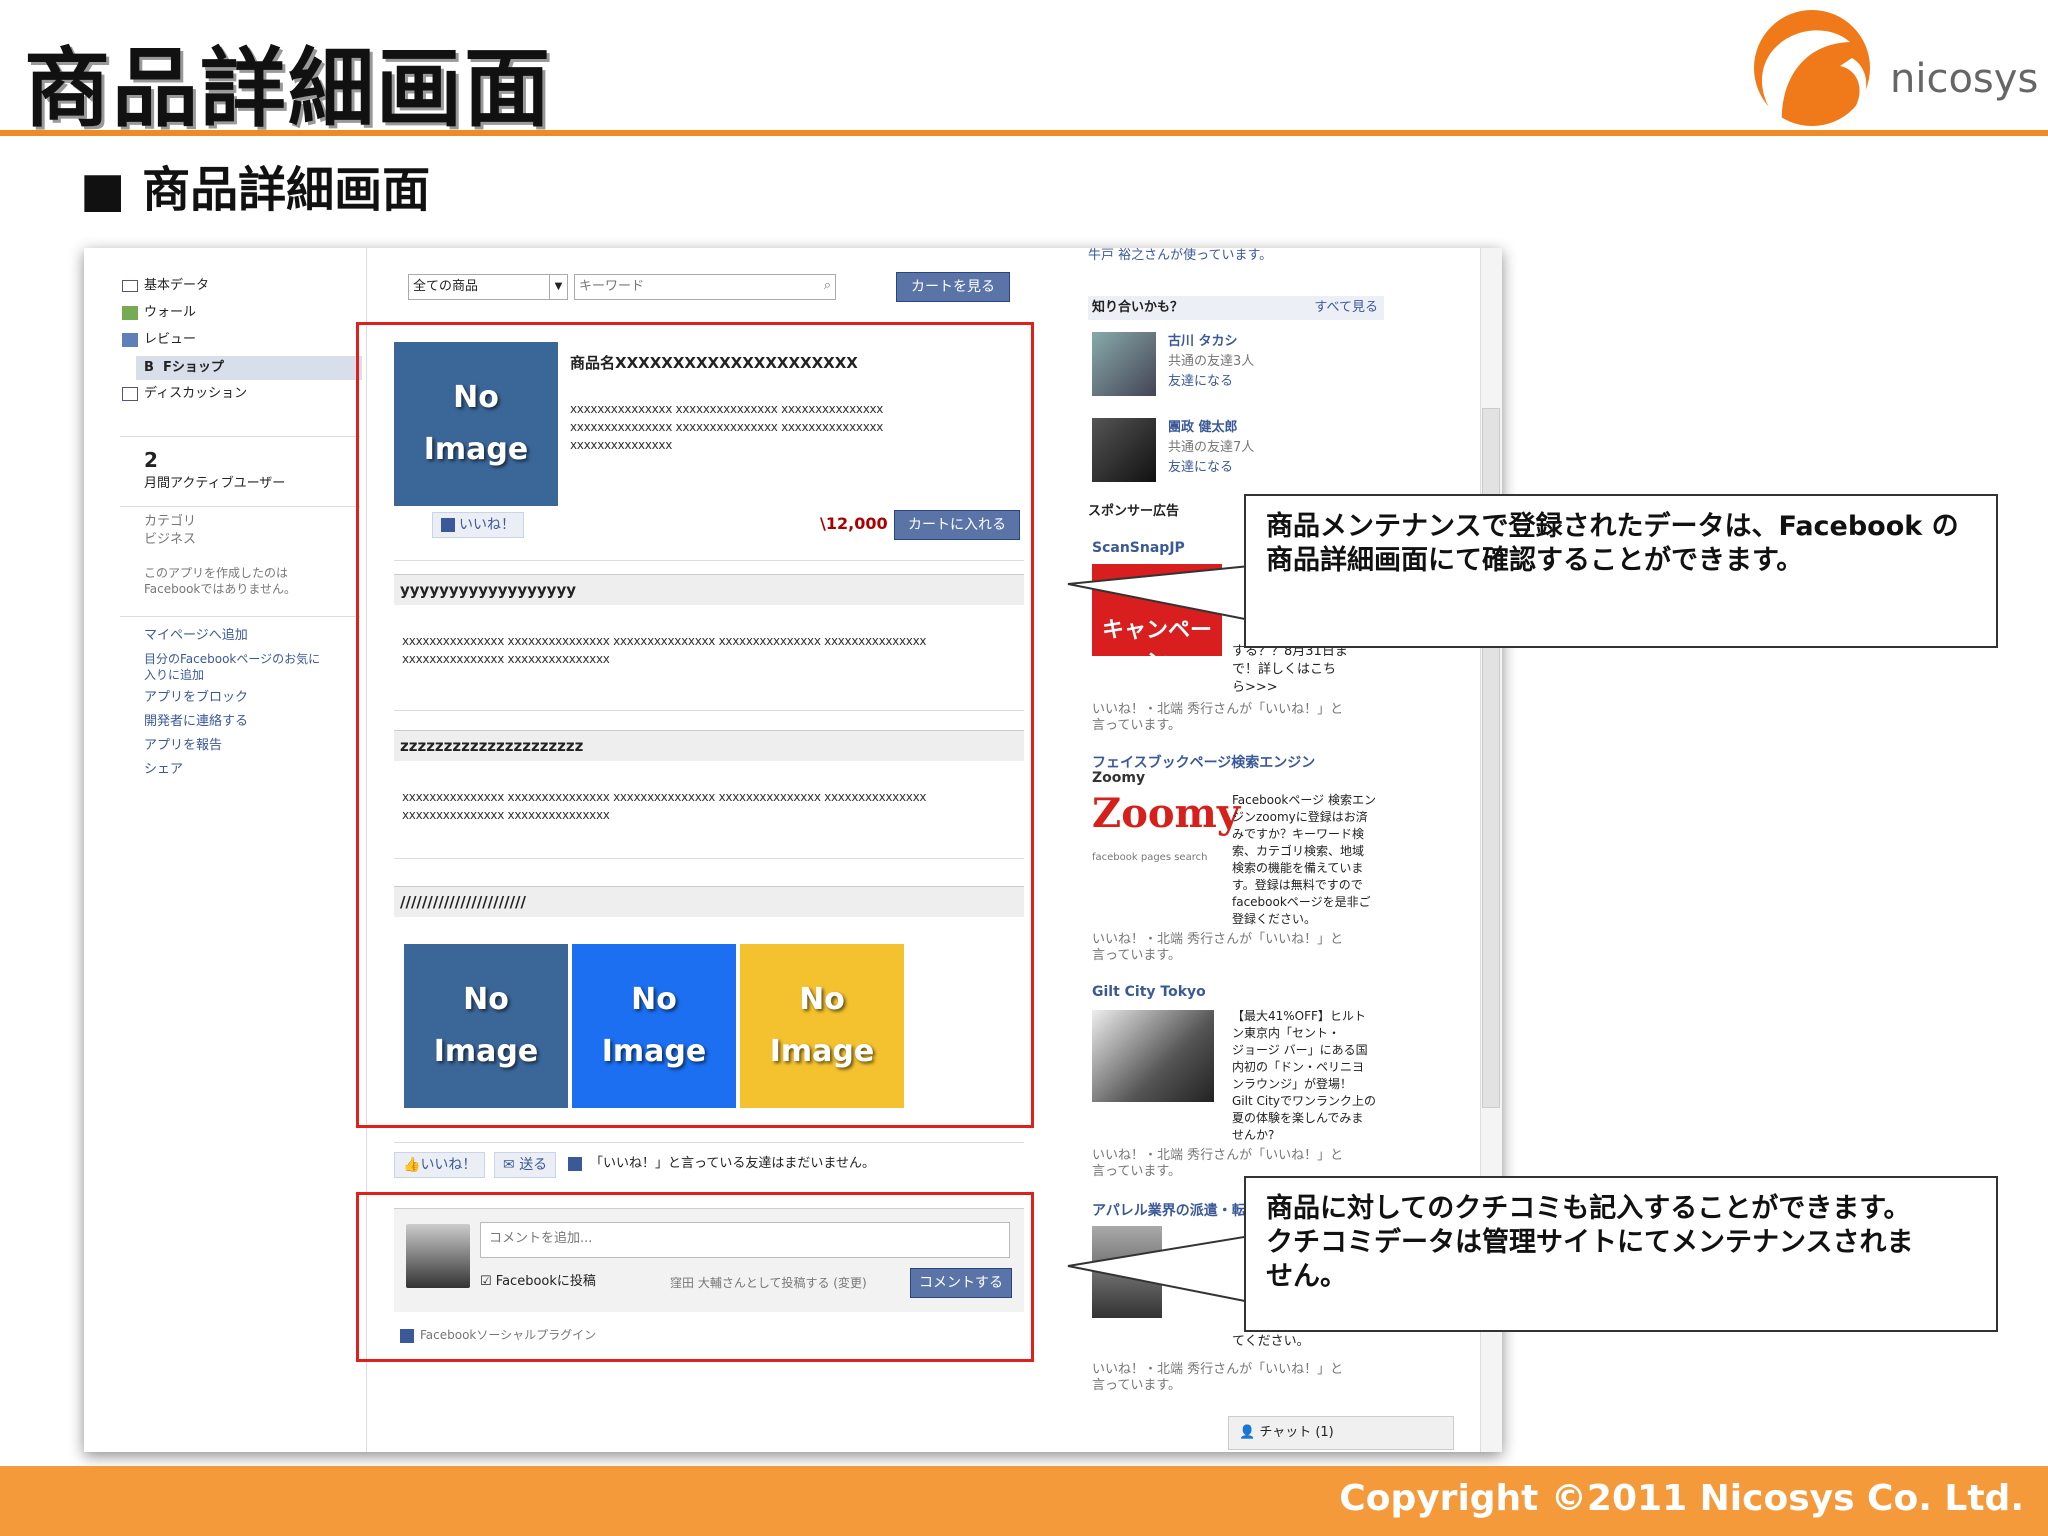 Image resolution: width=2048 pixels, height=1536 pixels. I want to click on info-icon, so click(130, 286).